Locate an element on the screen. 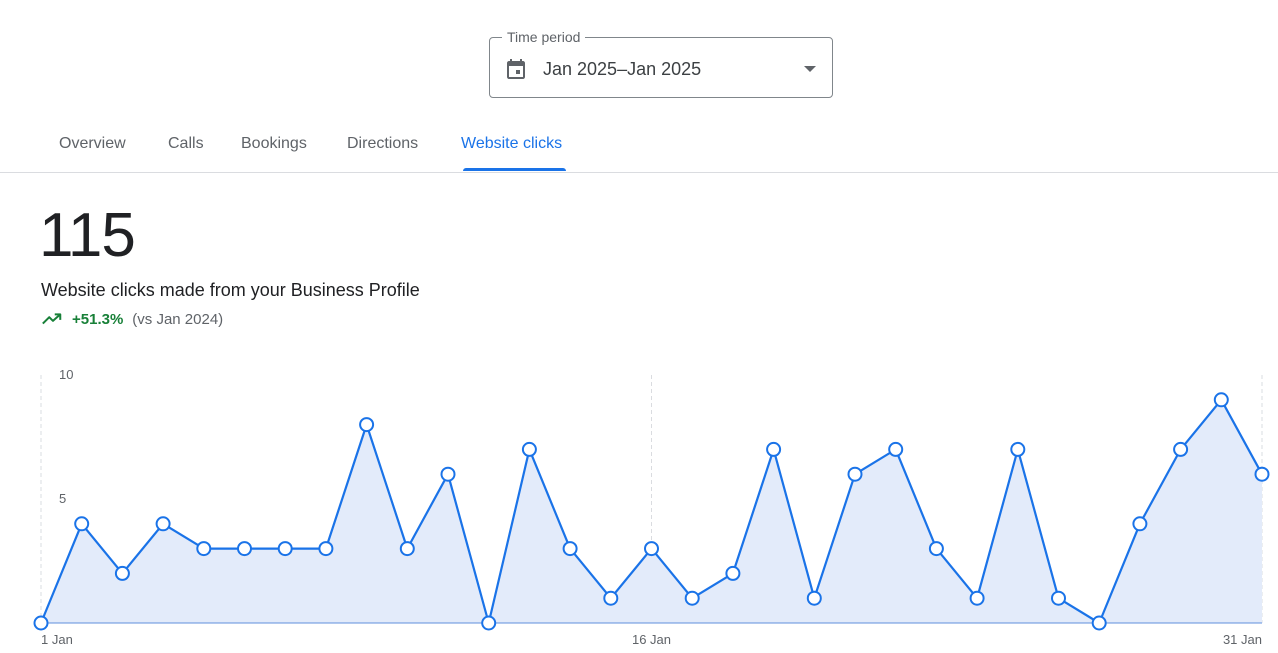 The image size is (1278, 653). x-tick-label: 1 Jan is located at coordinates (57, 639).